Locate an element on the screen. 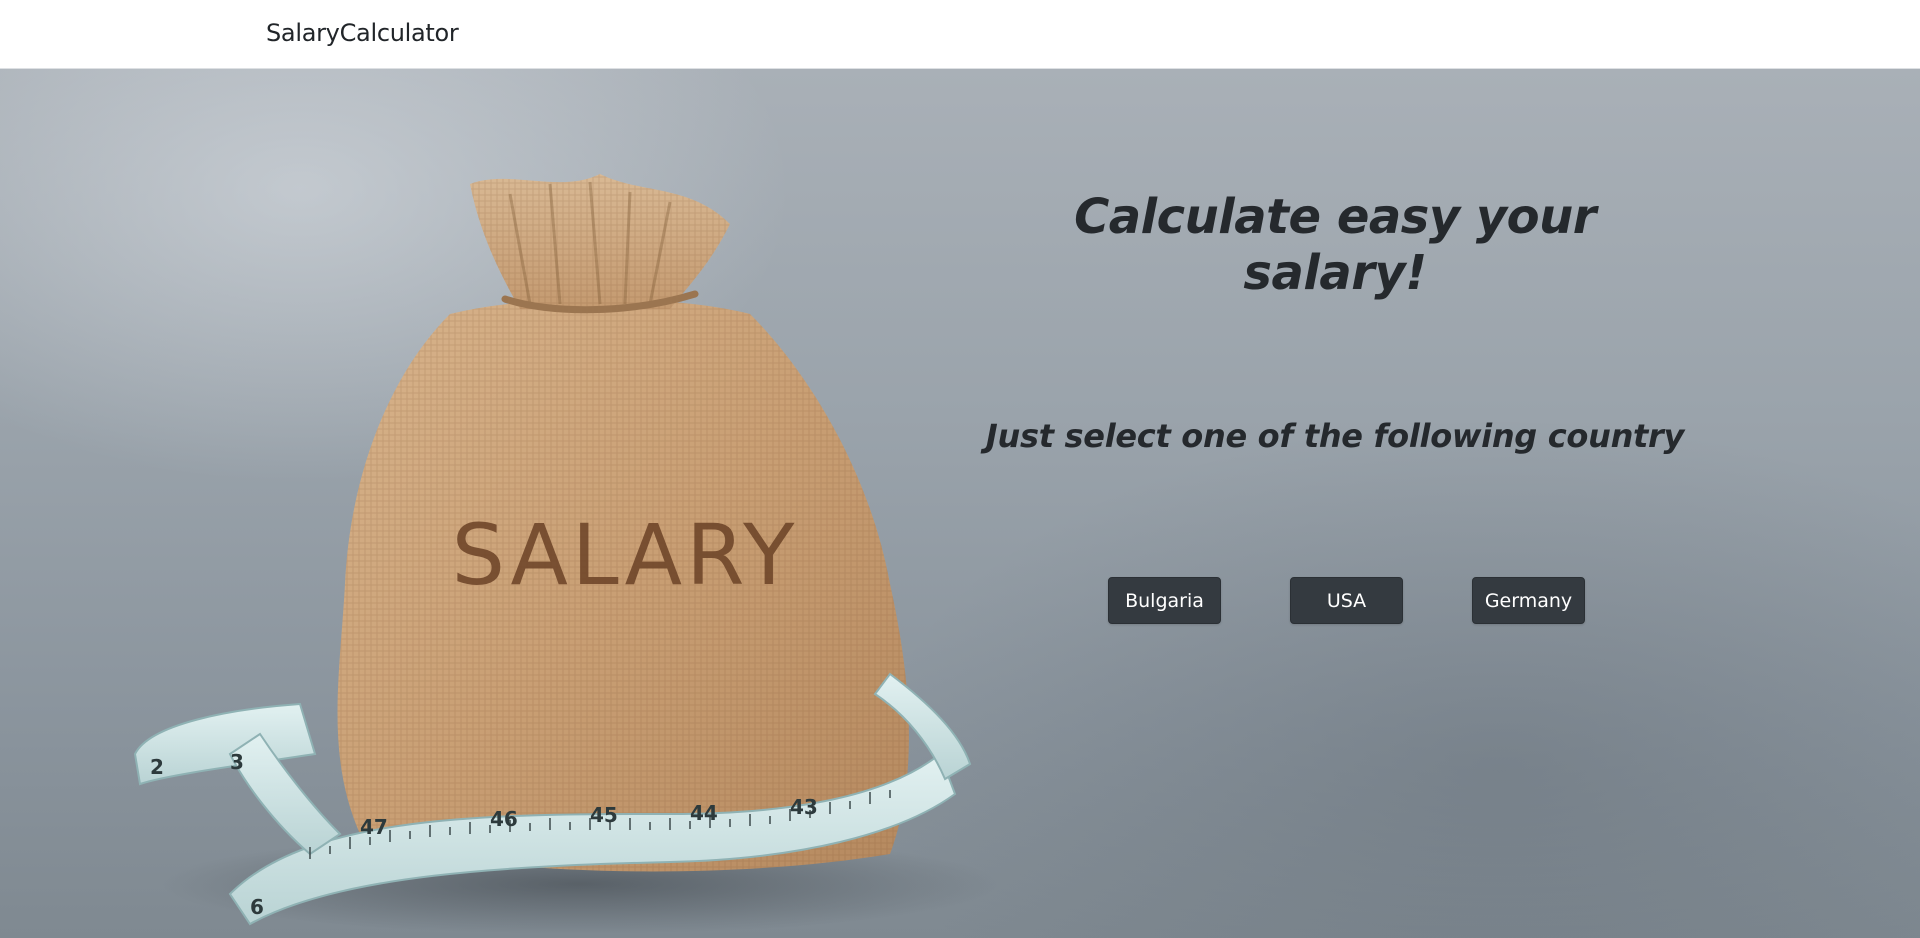 This screenshot has height=938, width=1920. page-headline: Calculate easy your salary! is located at coordinates (1335, 245).